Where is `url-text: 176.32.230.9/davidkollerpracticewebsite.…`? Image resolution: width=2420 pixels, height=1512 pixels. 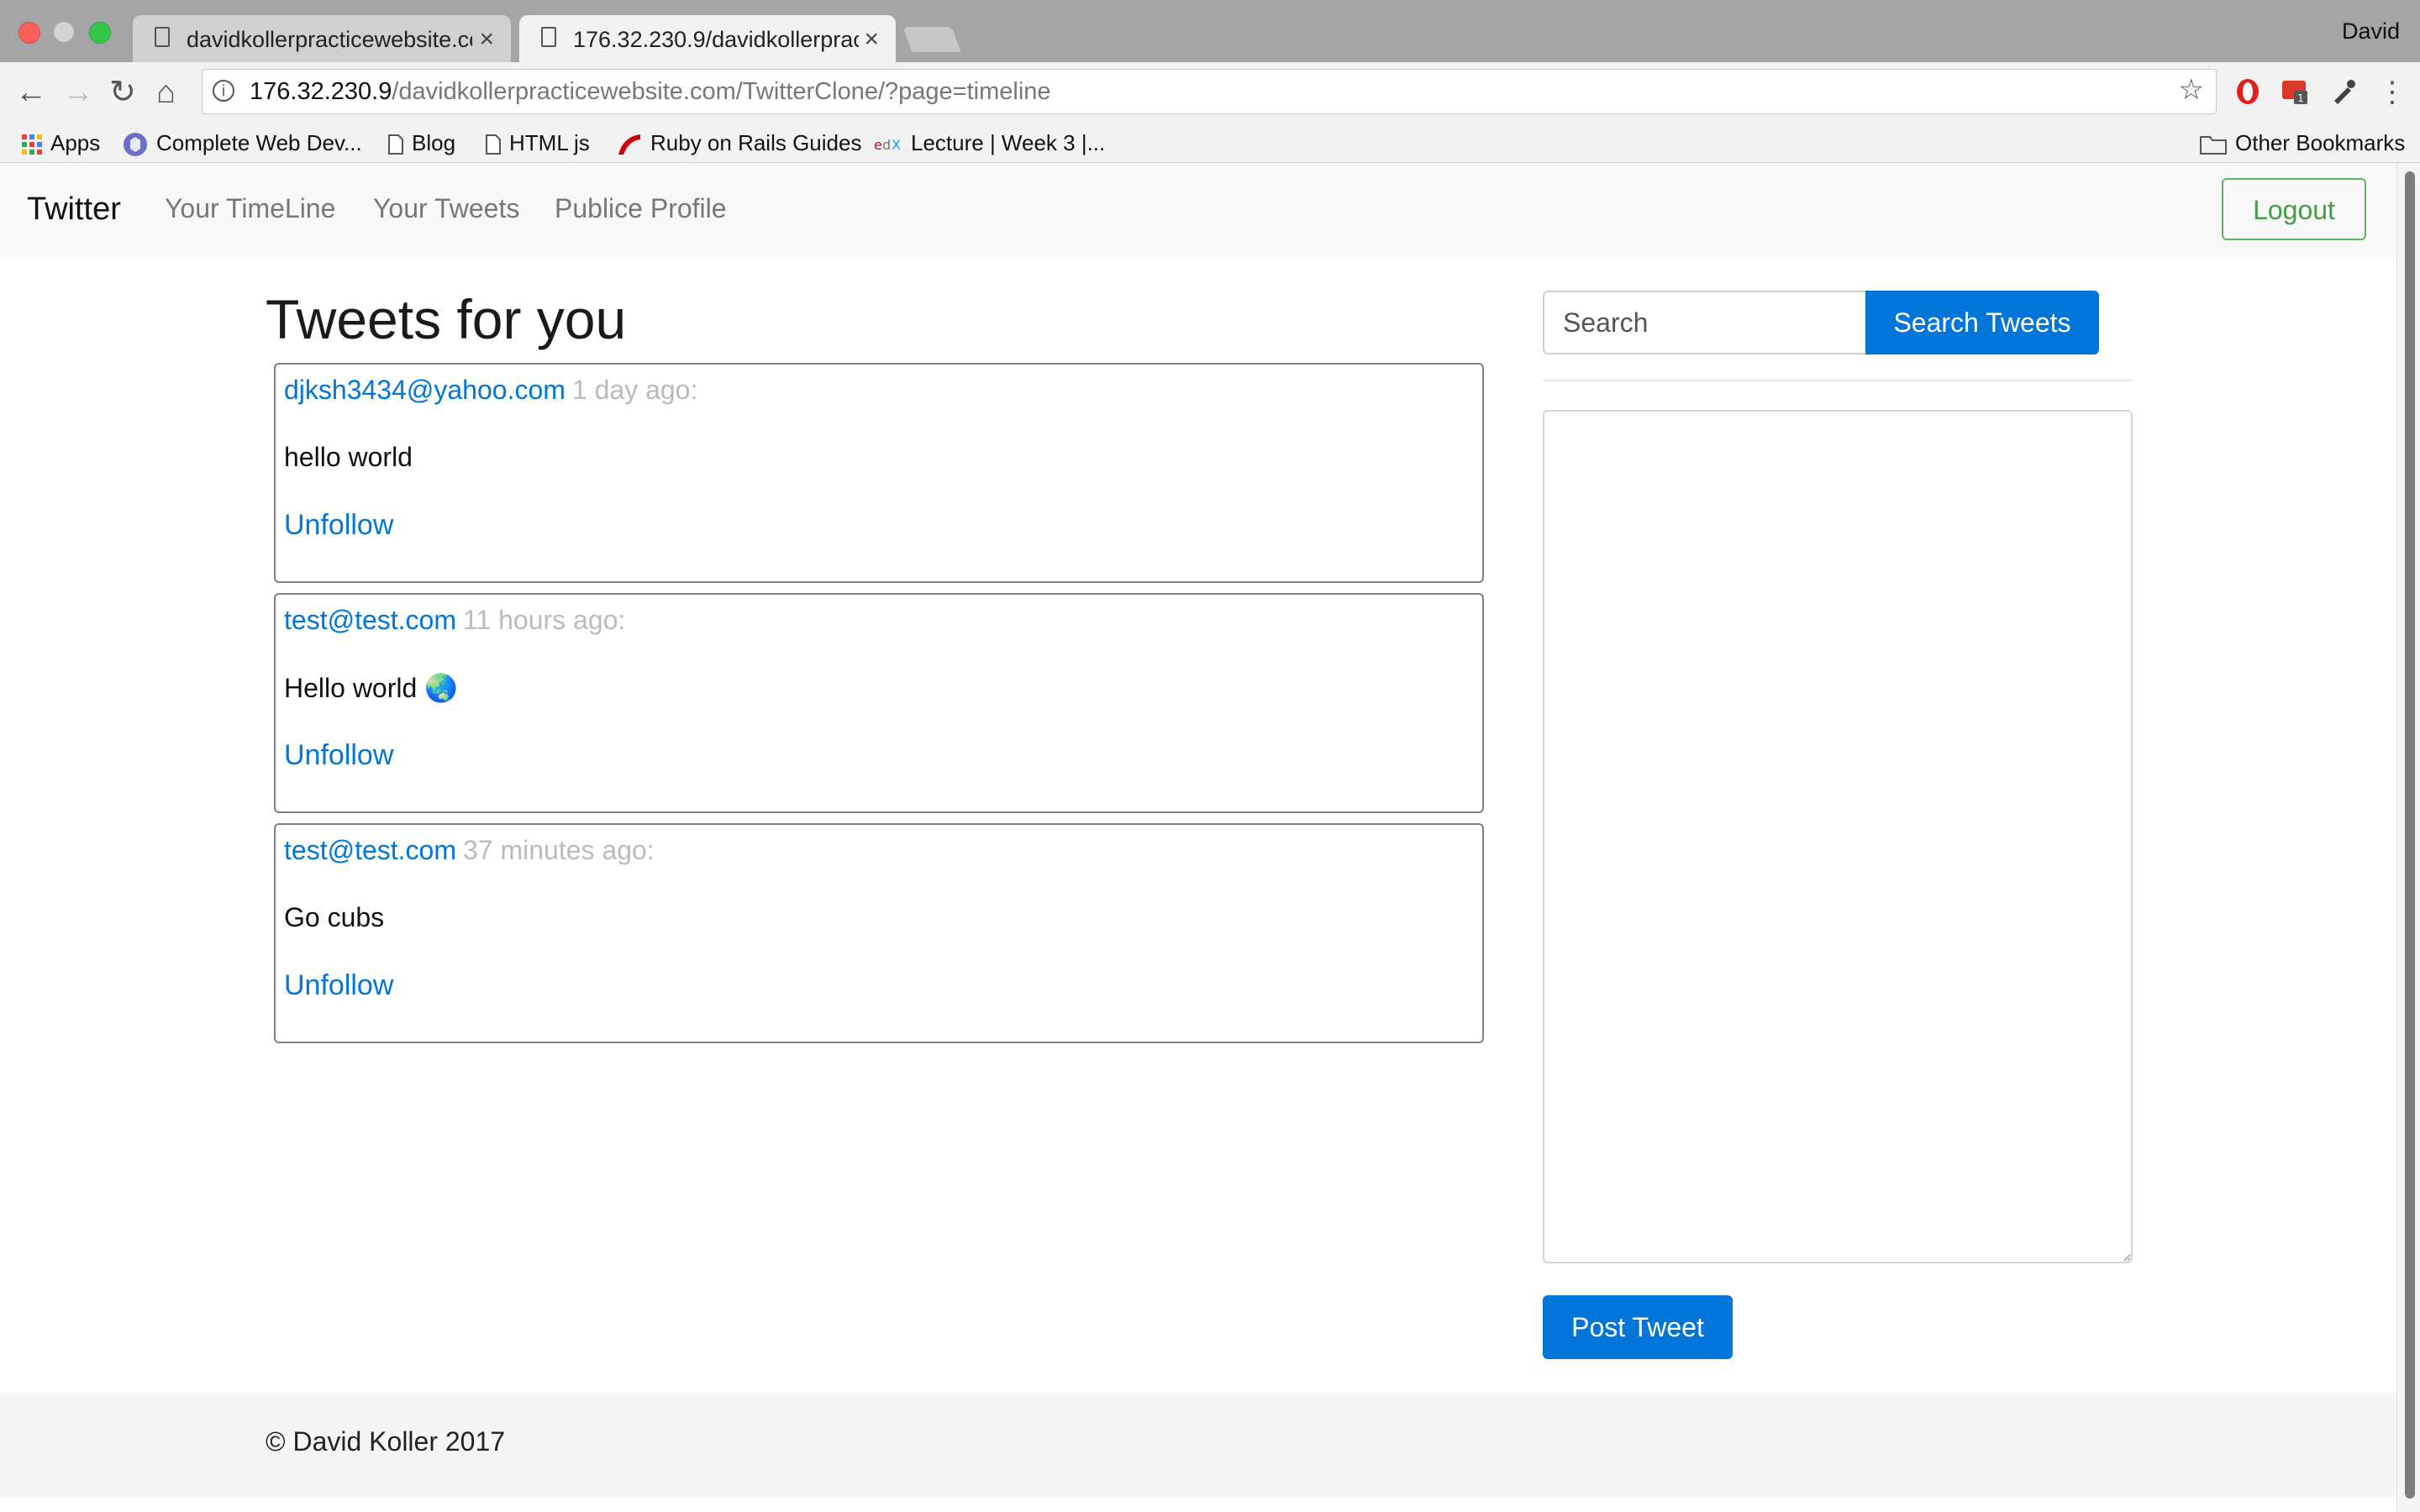 url-text: 176.32.230.9/davidkollerpracticewebsite.… is located at coordinates (650, 92).